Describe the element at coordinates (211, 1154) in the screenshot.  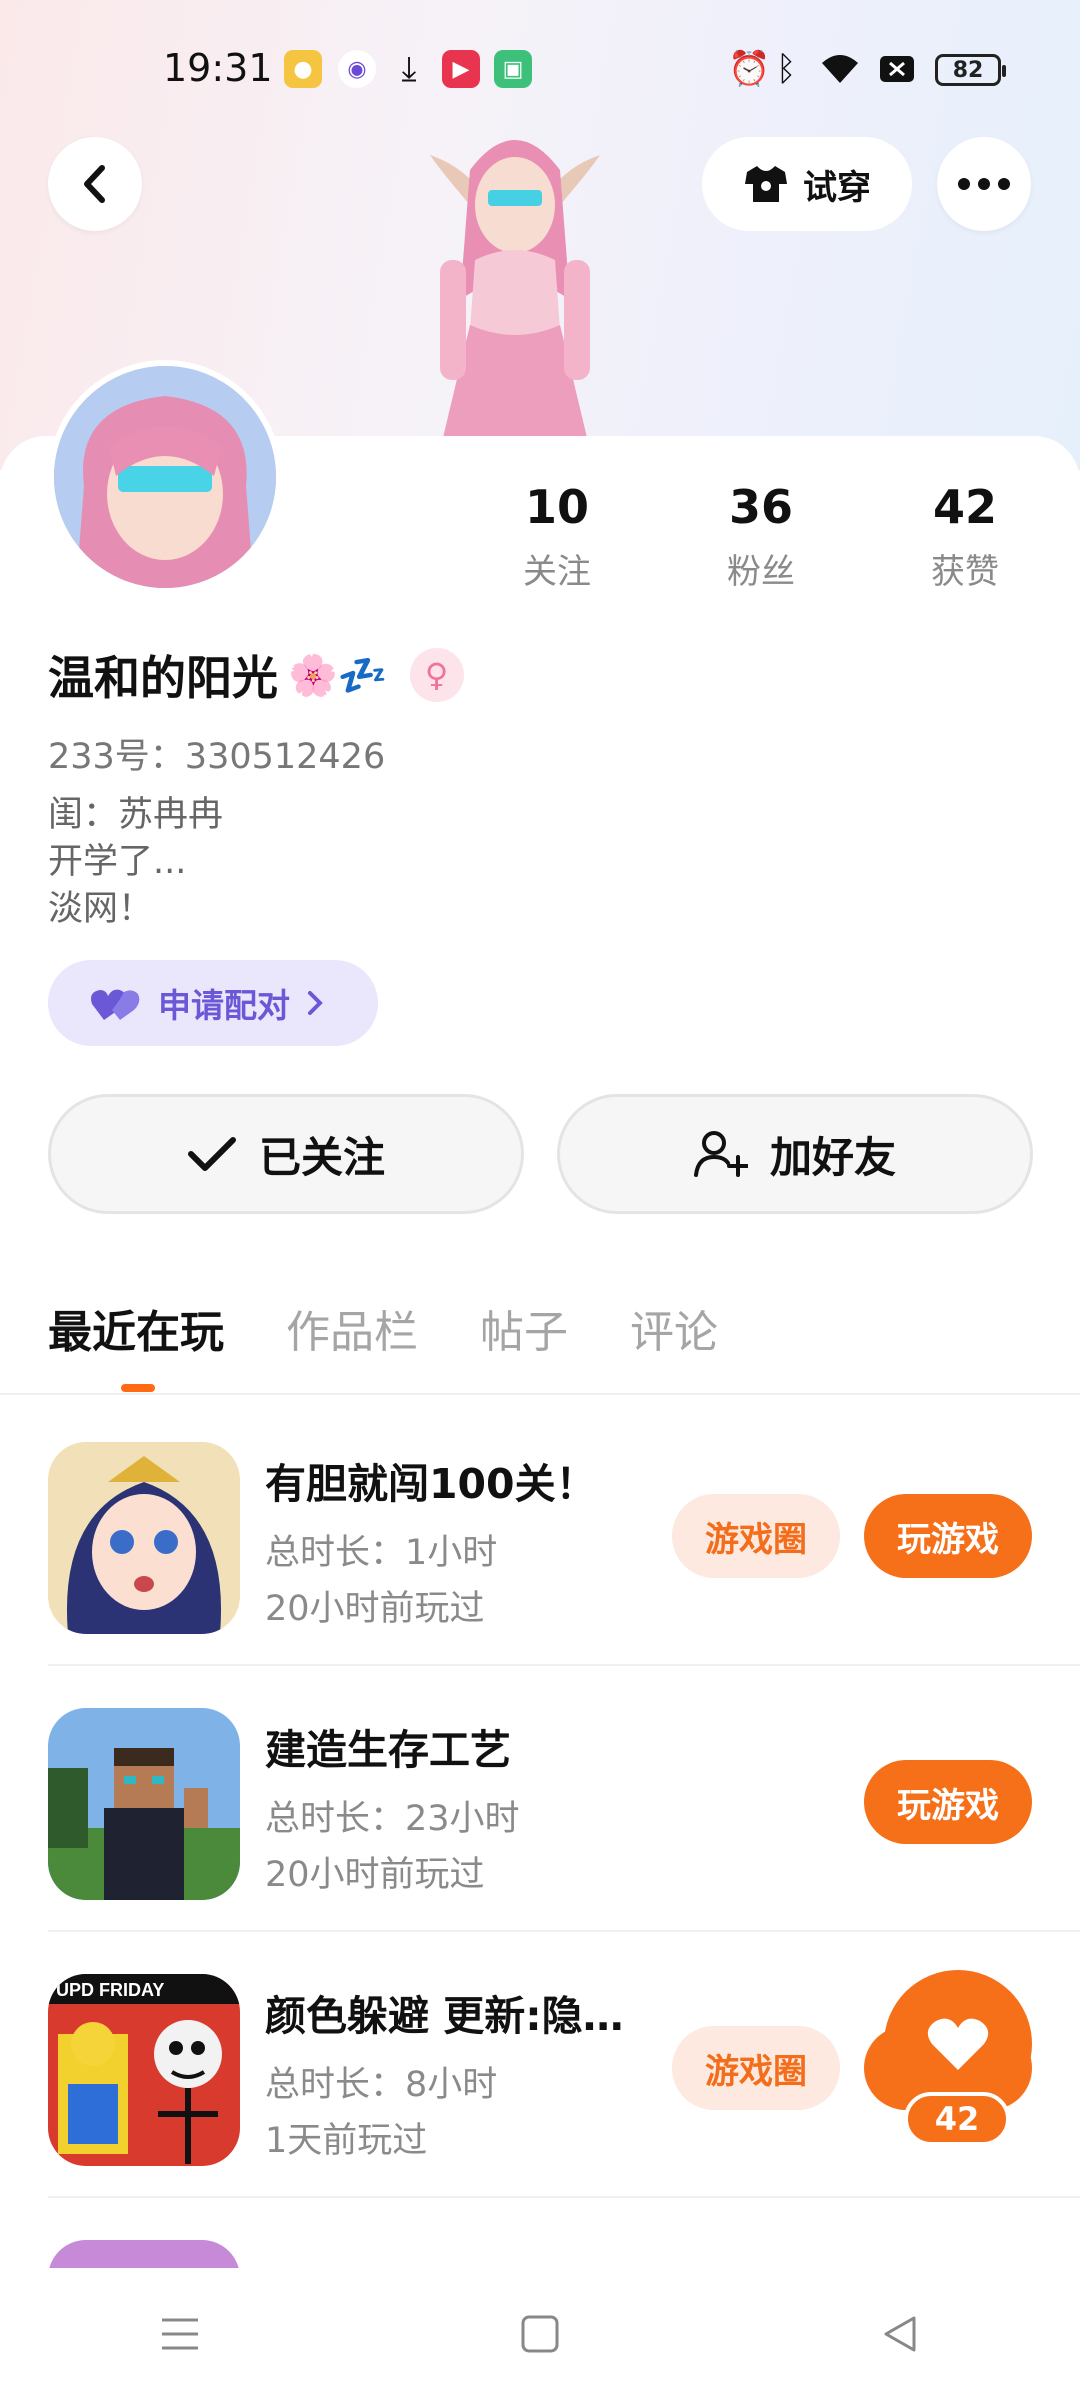
I see `check-icon` at that location.